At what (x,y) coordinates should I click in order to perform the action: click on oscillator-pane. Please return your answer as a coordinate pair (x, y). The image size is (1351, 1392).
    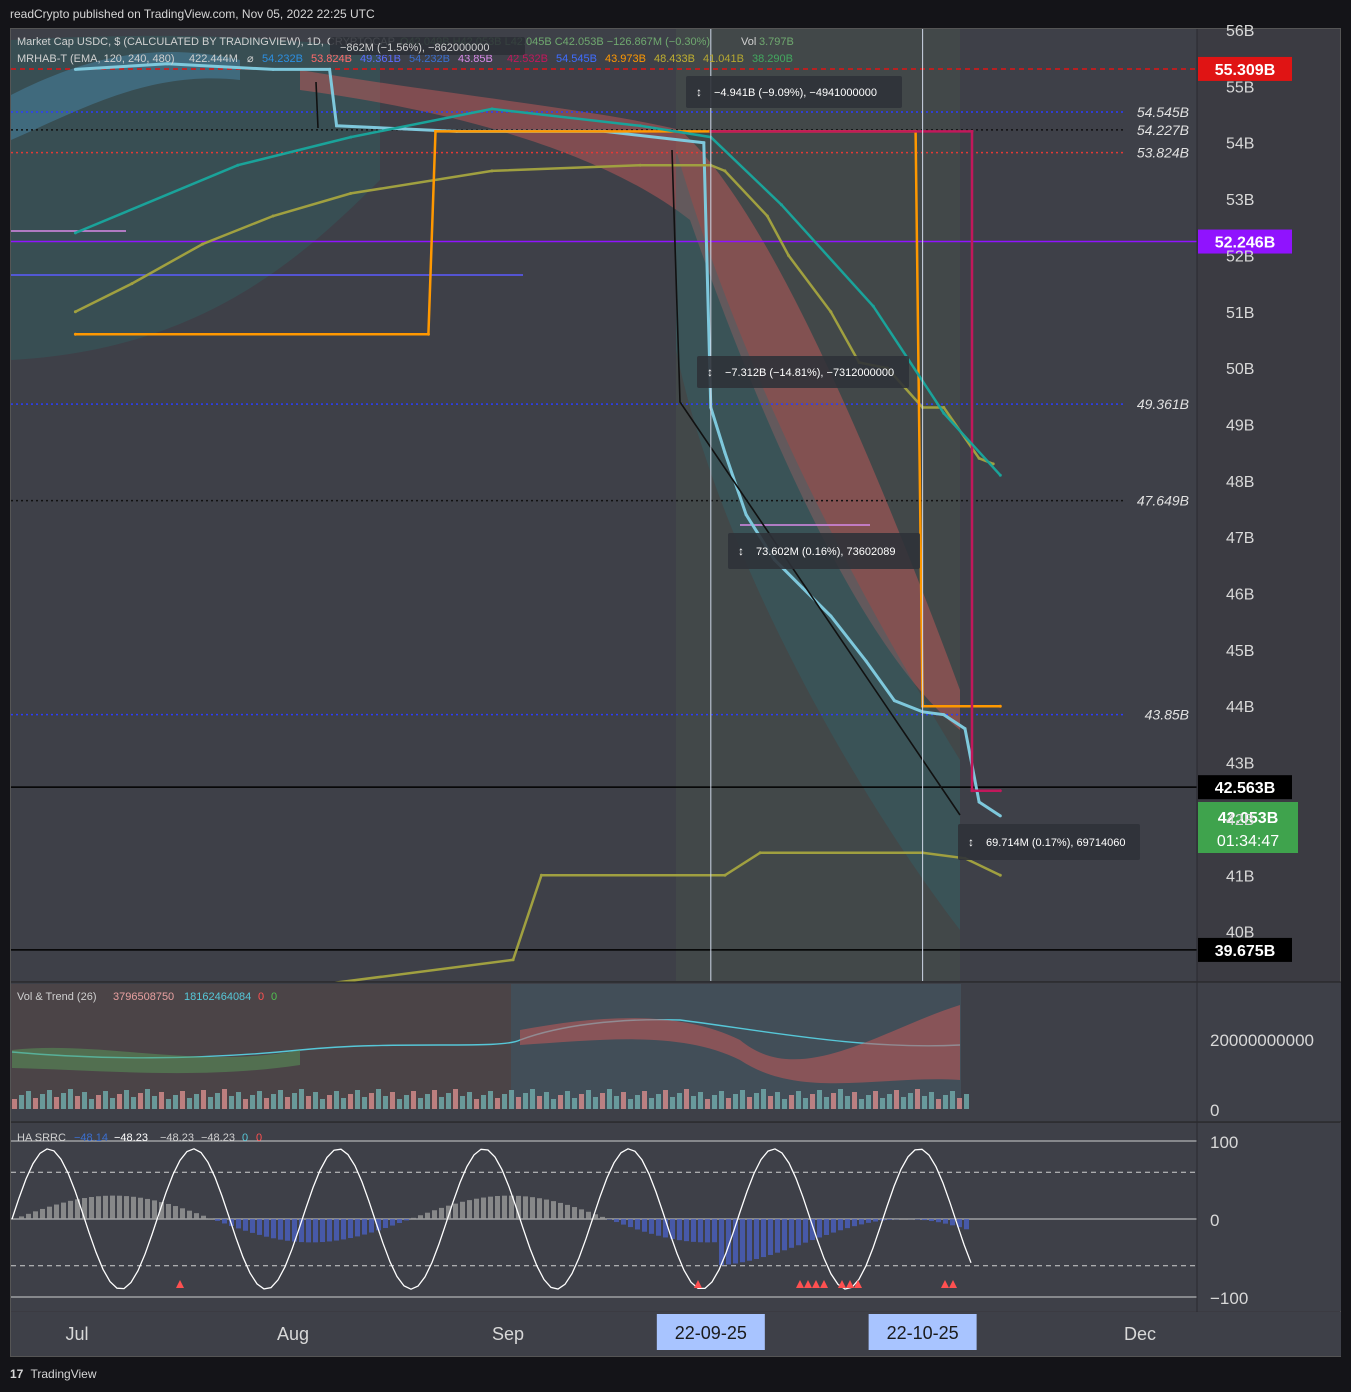
    Looking at the image, I should click on (676, 1217).